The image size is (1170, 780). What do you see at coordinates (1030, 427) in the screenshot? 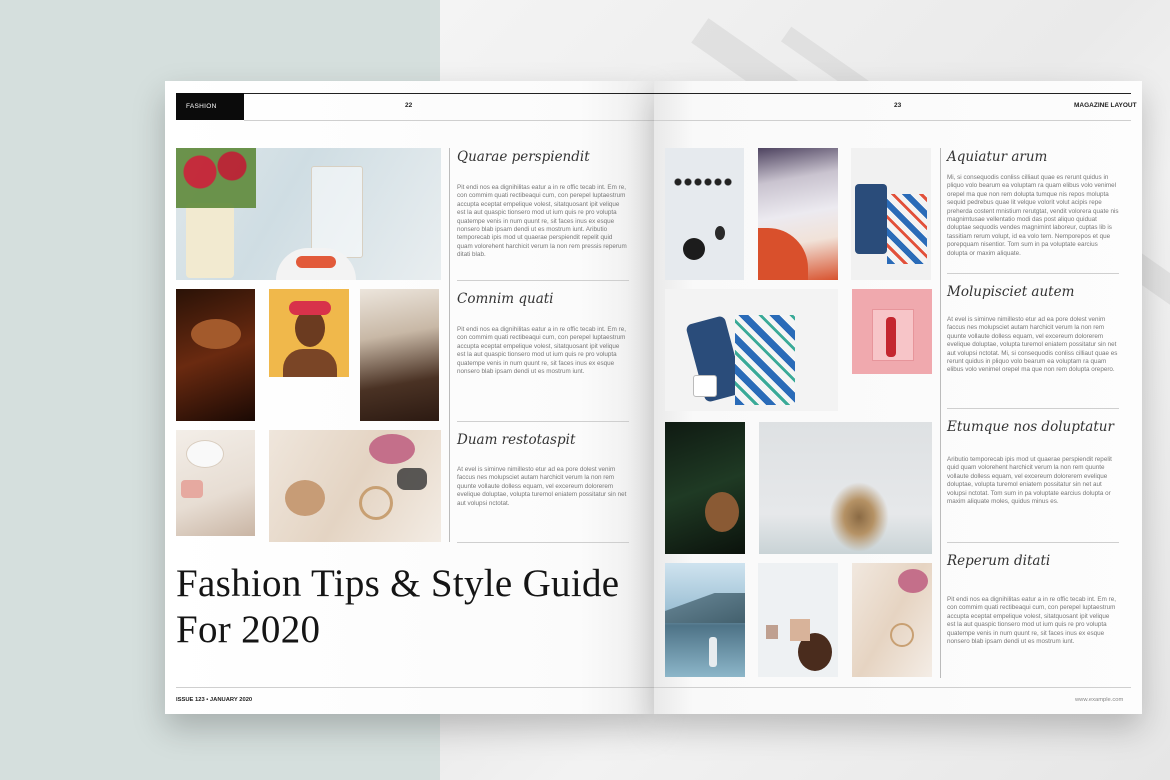
I see `article-heading: Etumque nos doluptatur` at bounding box center [1030, 427].